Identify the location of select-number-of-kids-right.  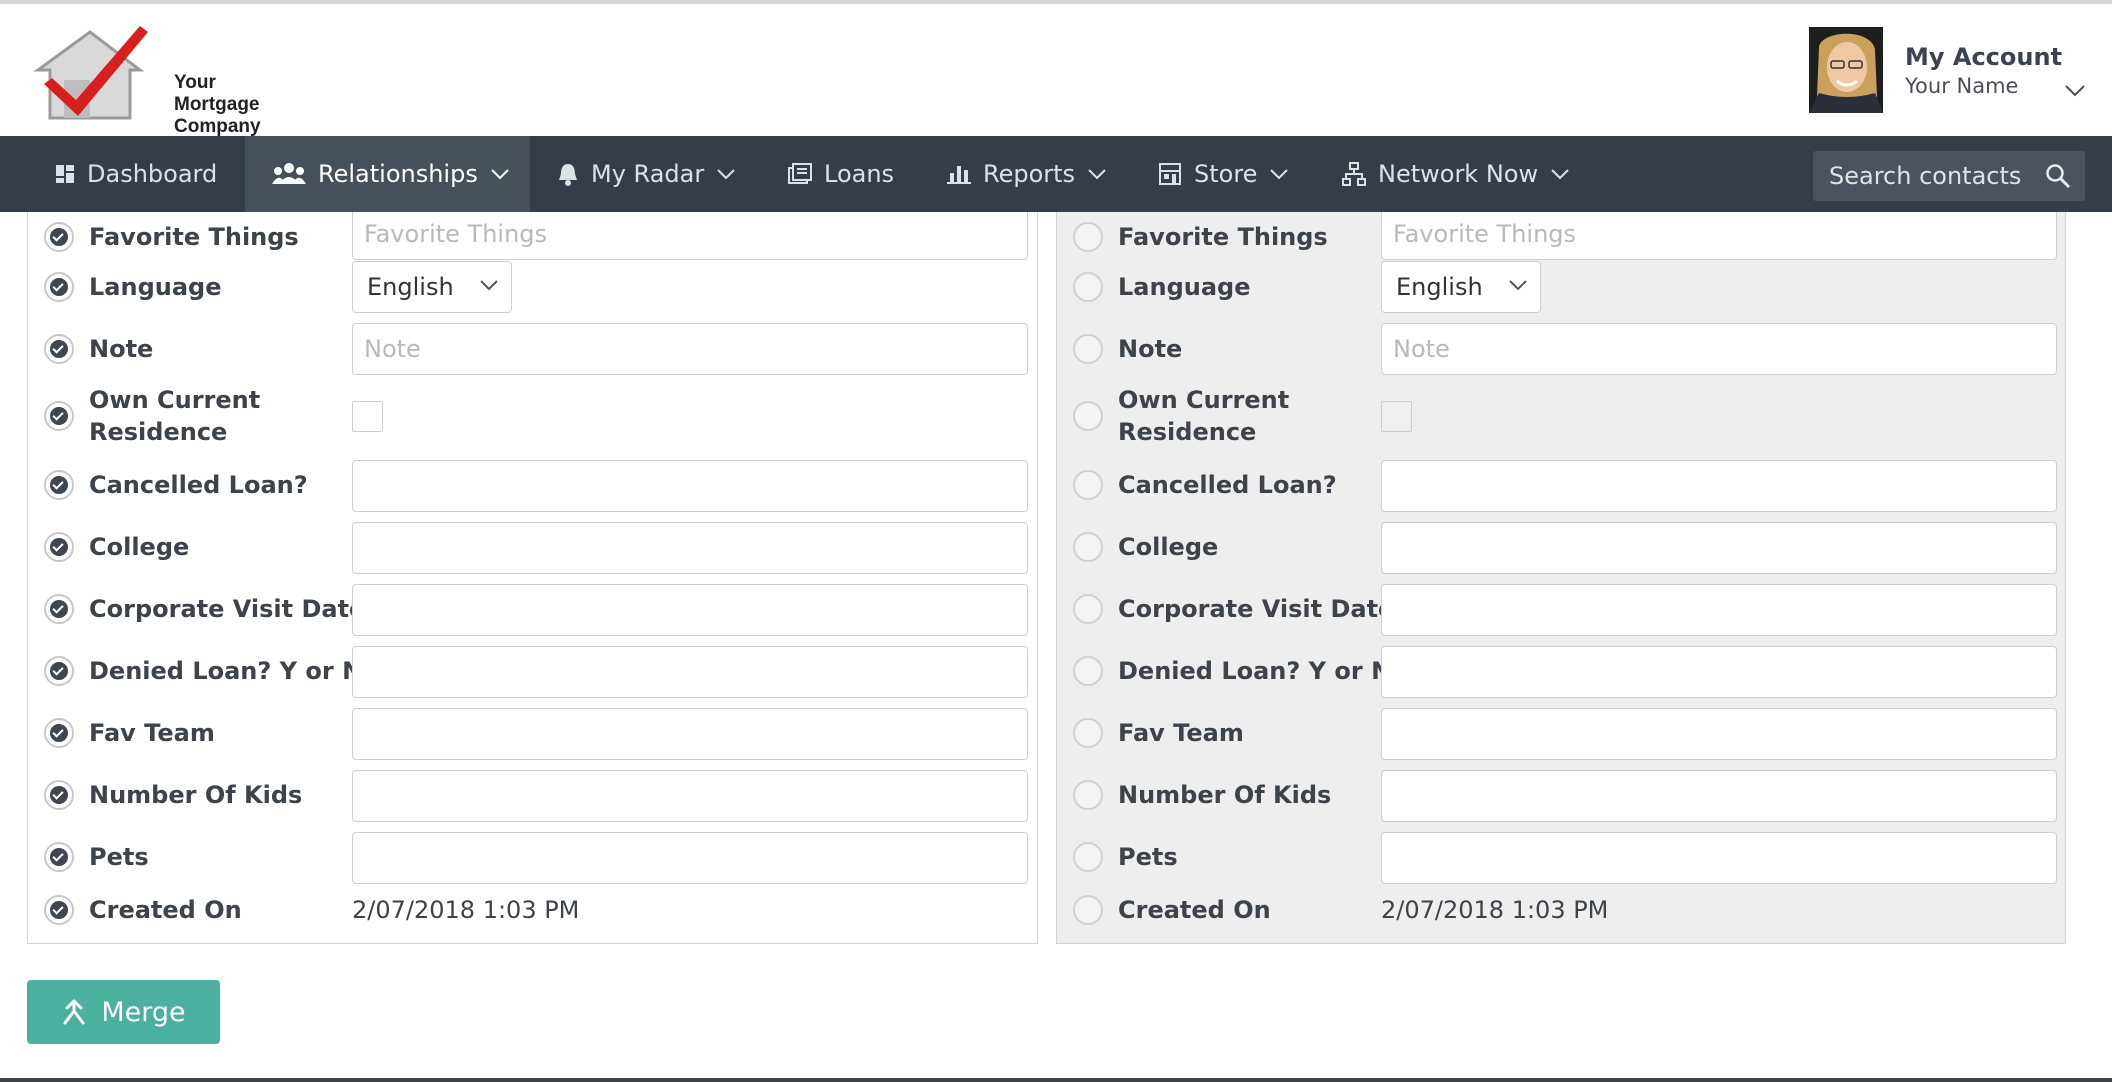
(1088, 795).